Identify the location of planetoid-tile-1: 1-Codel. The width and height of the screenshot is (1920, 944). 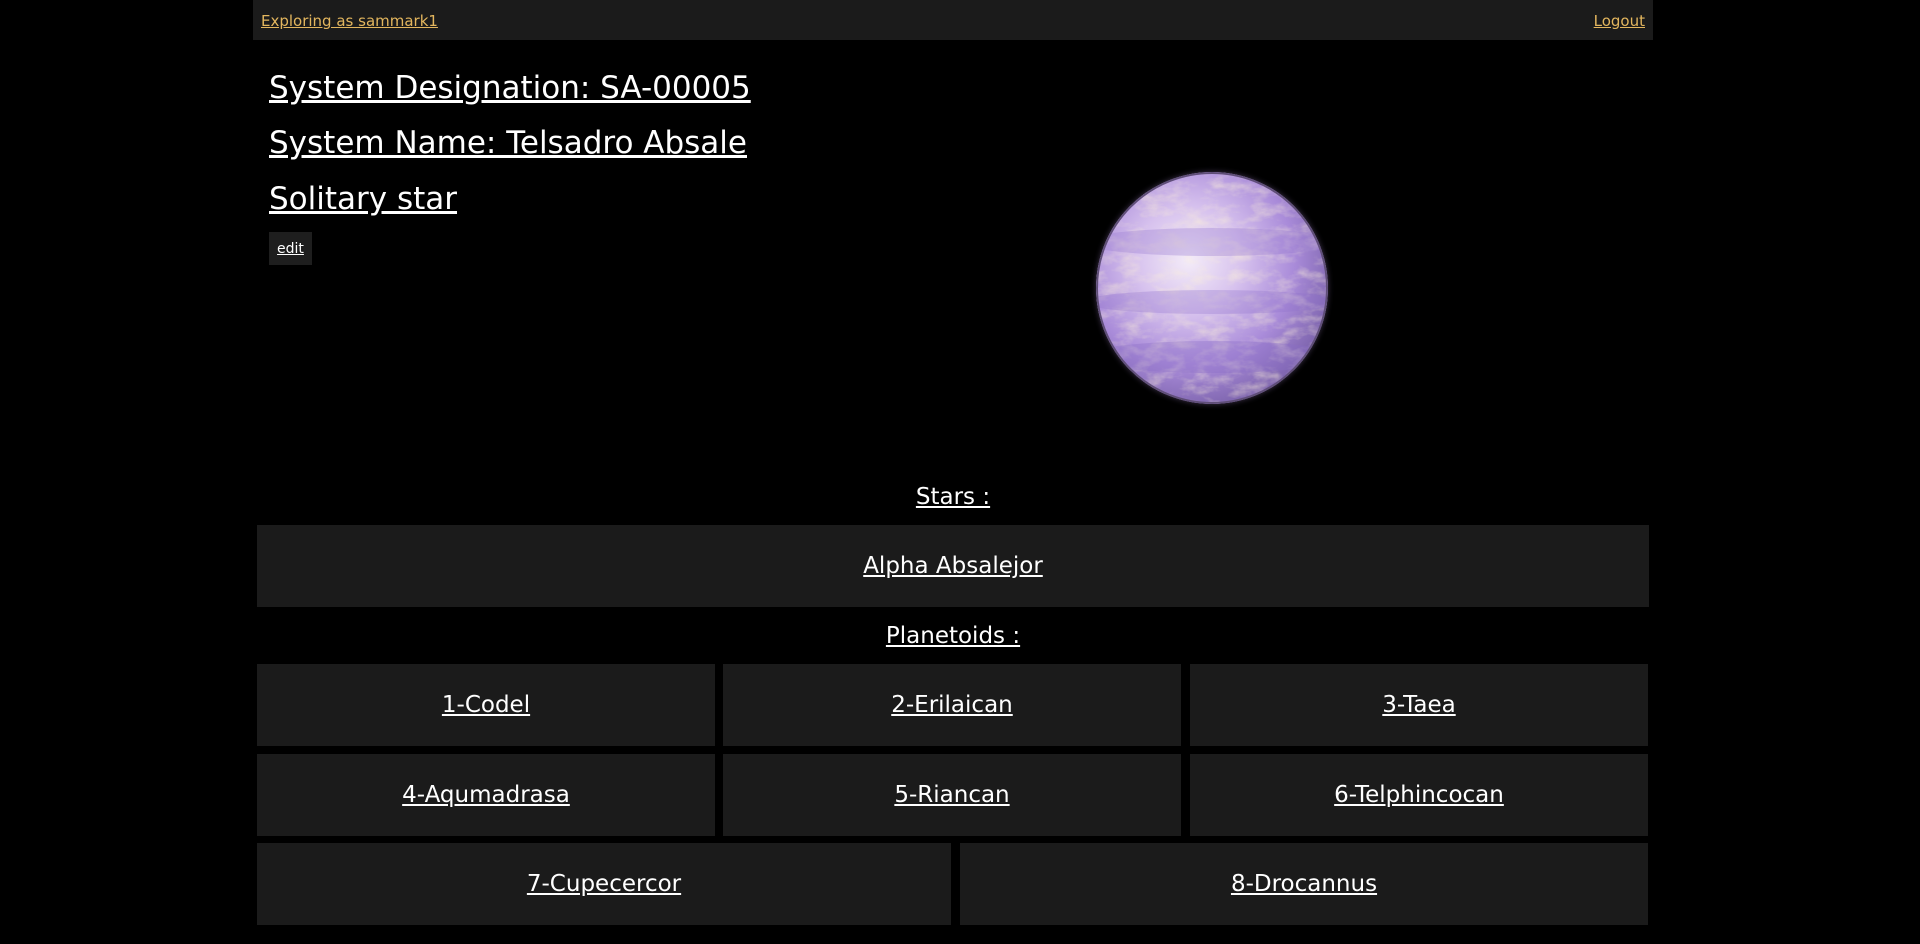
(486, 705).